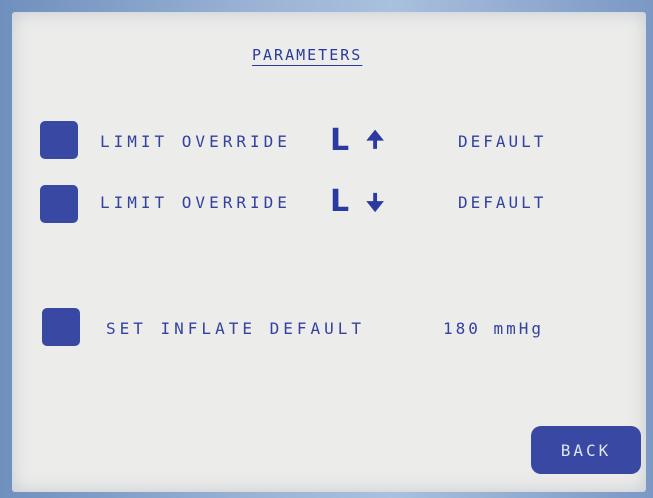  What do you see at coordinates (502, 141) in the screenshot?
I see `limit-override-upper-value: DEFAULT` at bounding box center [502, 141].